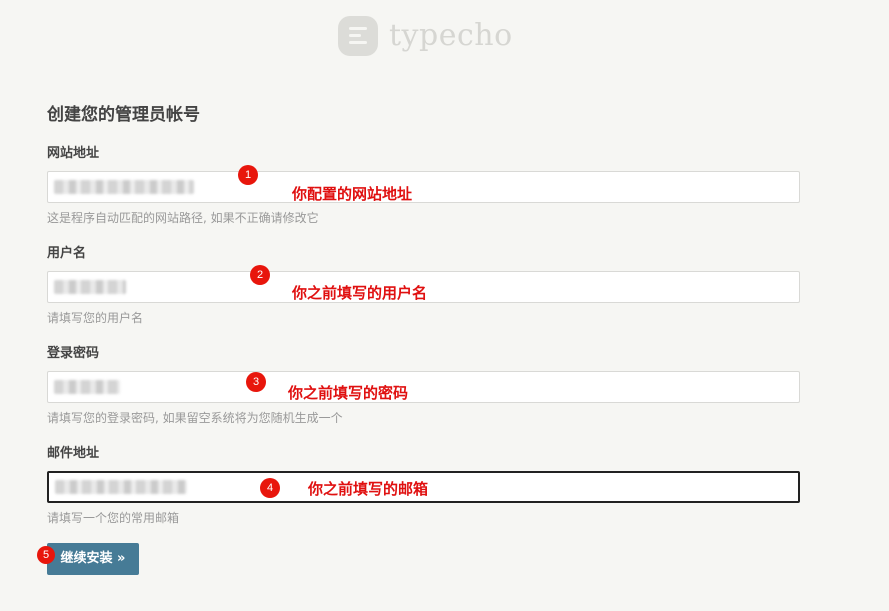 The width and height of the screenshot is (889, 611). What do you see at coordinates (113, 518) in the screenshot?
I see `email-hint: 请填写一个您的常用邮箱` at bounding box center [113, 518].